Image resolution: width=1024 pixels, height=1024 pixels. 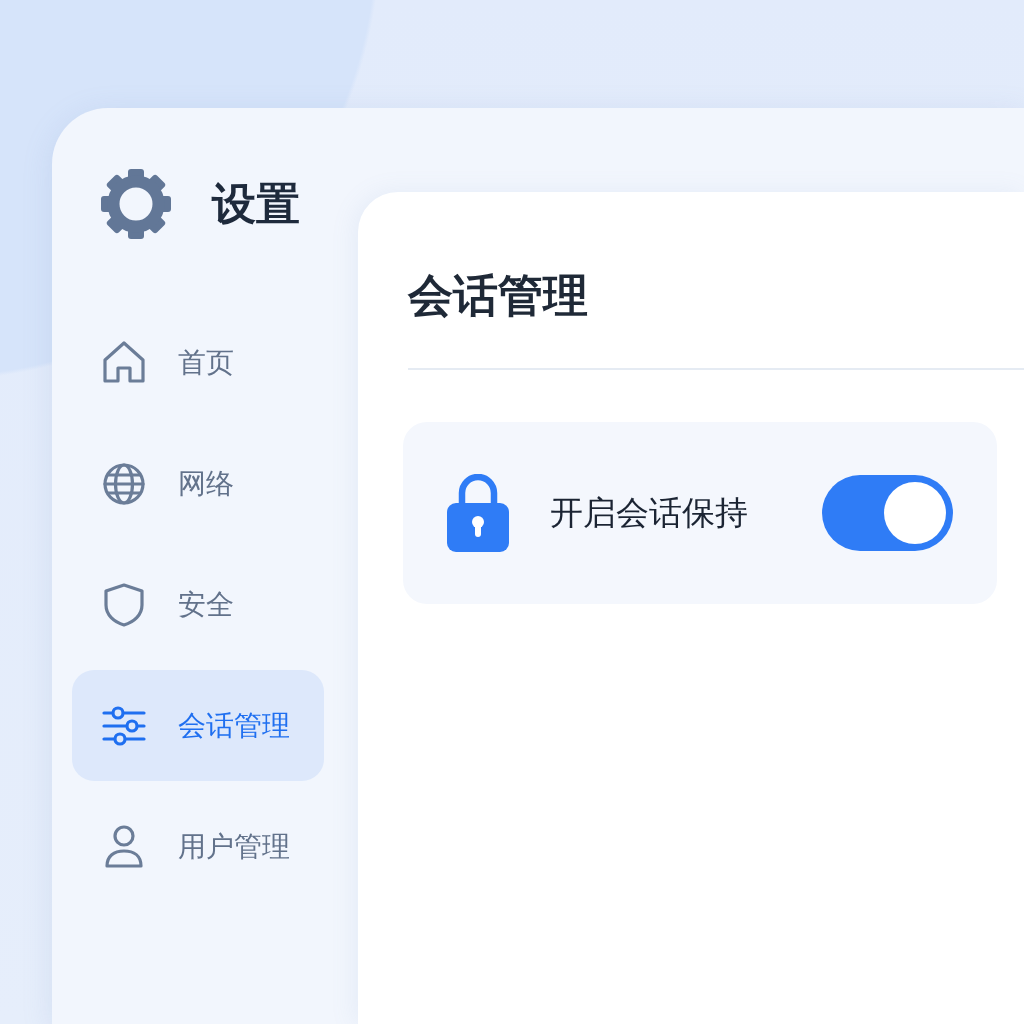 I want to click on settings-icon, so click(x=136, y=204).